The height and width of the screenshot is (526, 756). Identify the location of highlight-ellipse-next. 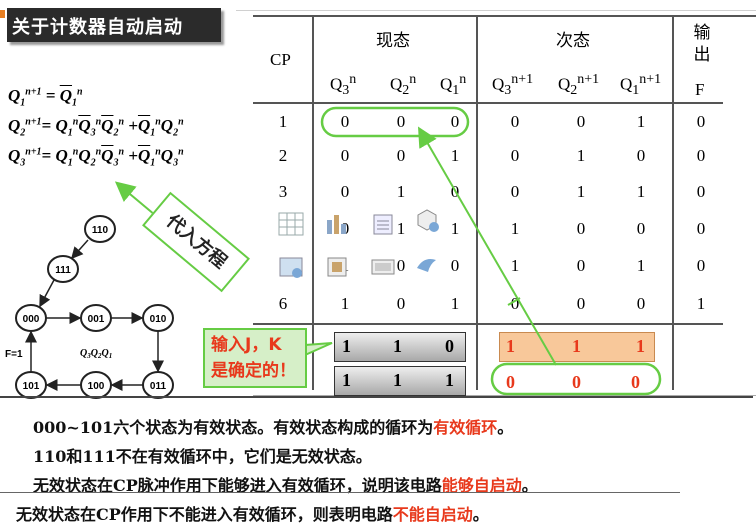
(576, 379).